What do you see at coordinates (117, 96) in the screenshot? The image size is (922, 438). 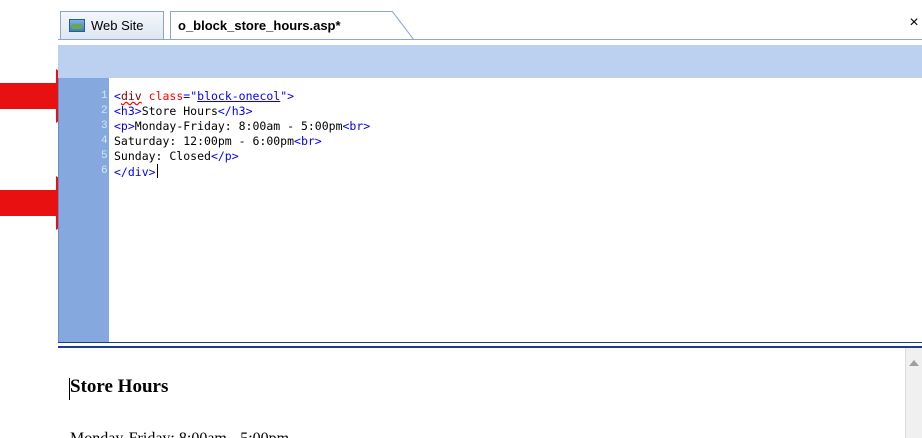 I see `code-token: <` at bounding box center [117, 96].